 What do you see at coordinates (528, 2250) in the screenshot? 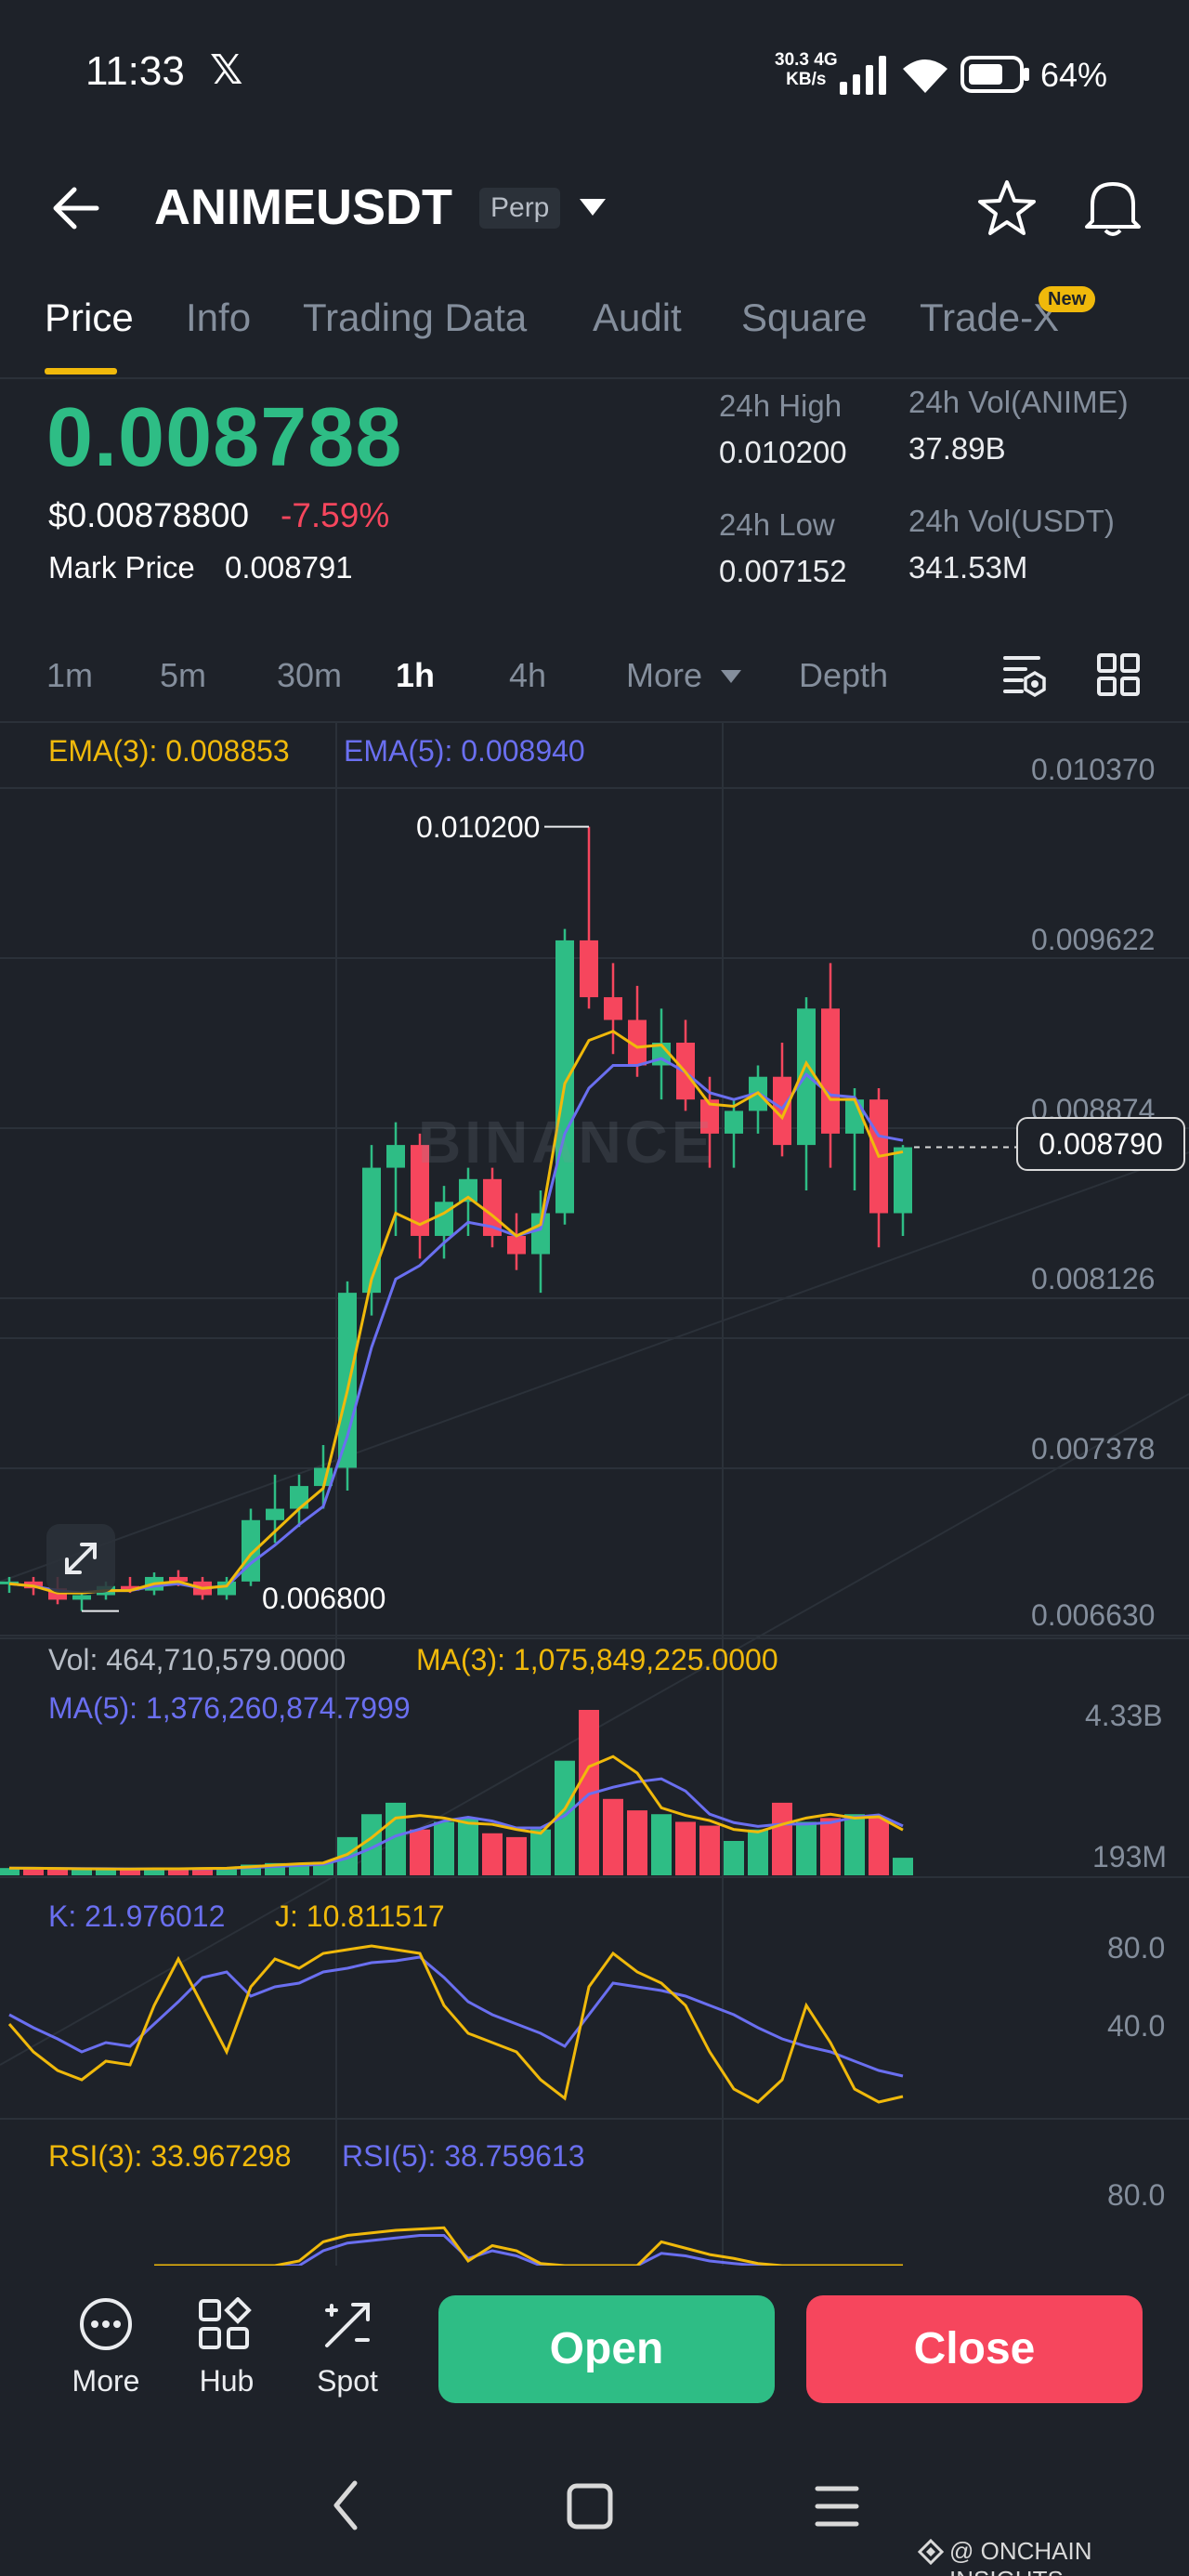
I see `rsi5-line` at bounding box center [528, 2250].